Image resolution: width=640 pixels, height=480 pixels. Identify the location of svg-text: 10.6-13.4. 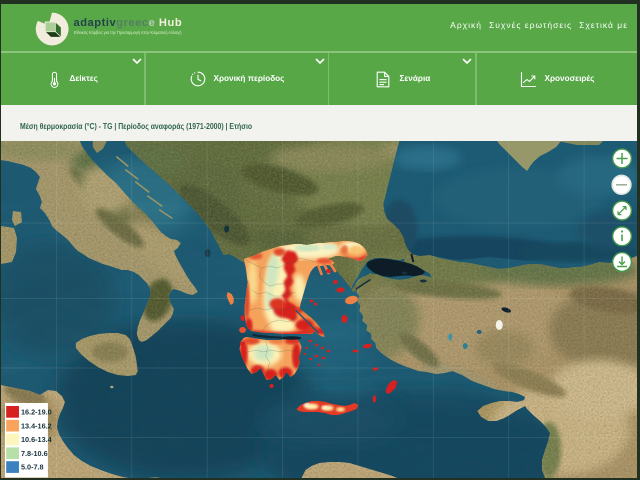
(37, 439).